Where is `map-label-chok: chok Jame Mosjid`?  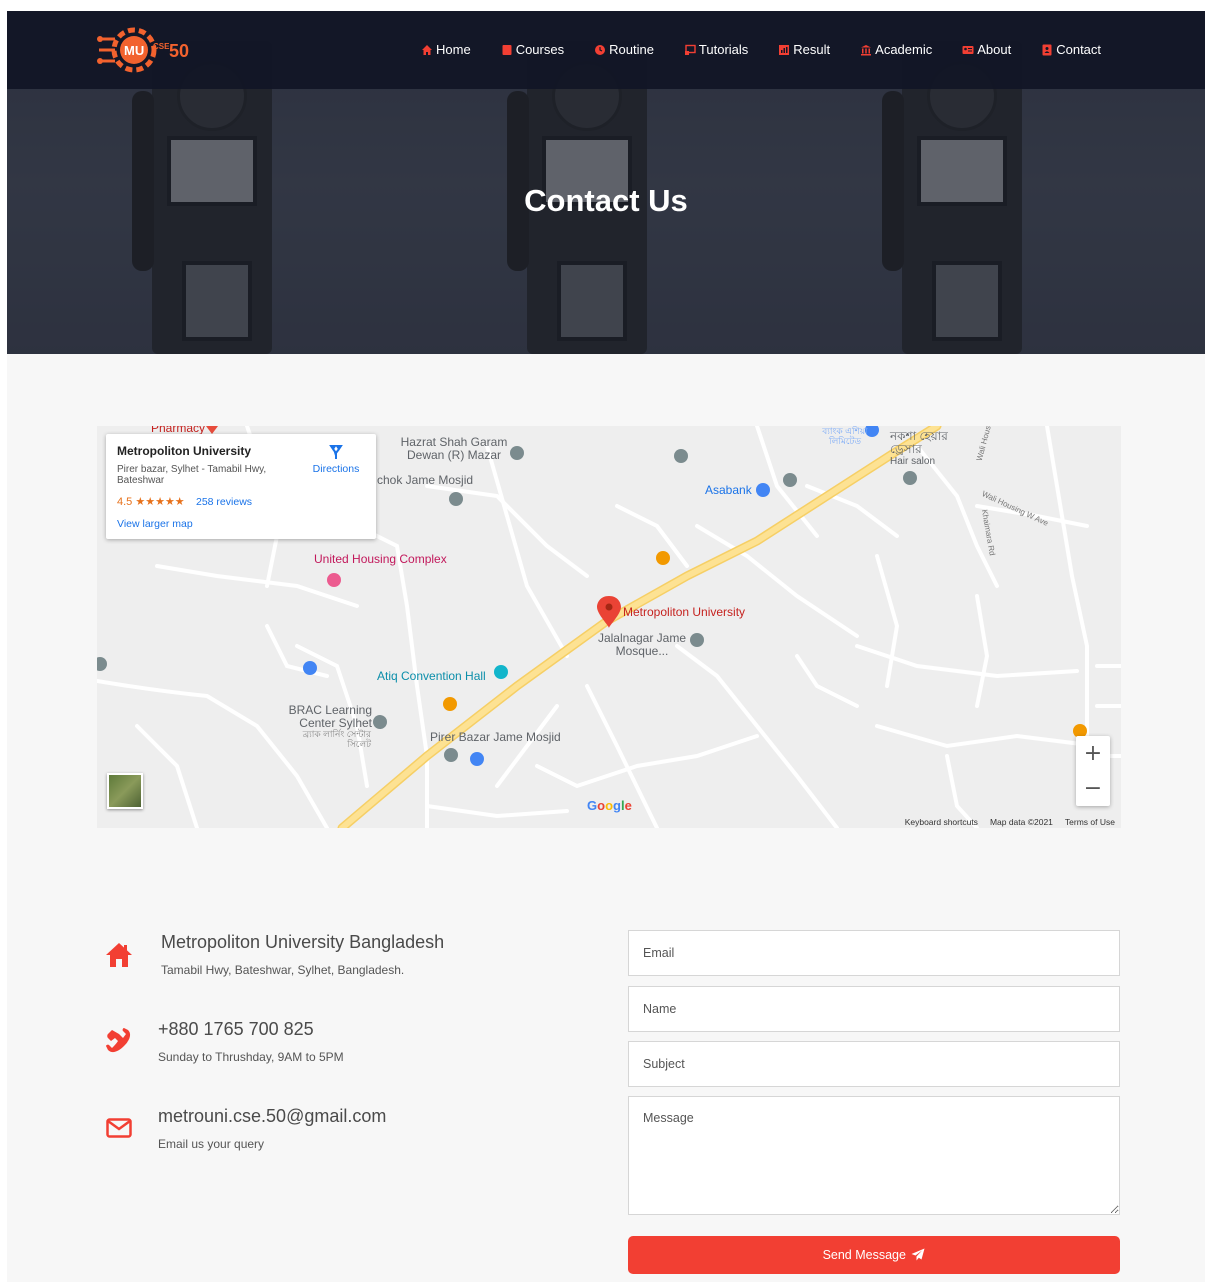 map-label-chok: chok Jame Mosjid is located at coordinates (425, 480).